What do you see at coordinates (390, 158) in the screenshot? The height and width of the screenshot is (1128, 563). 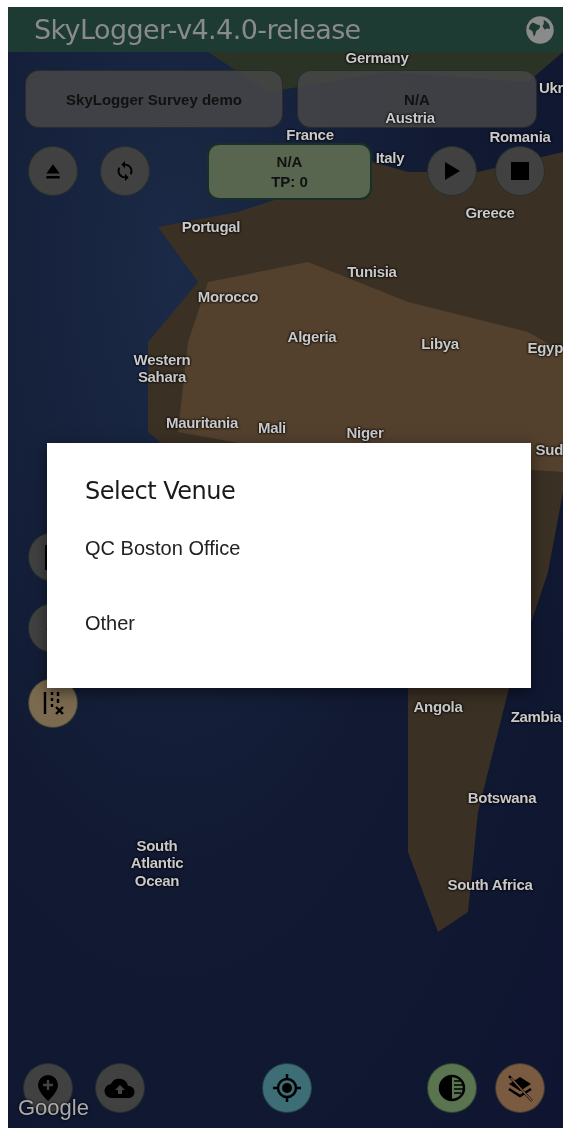 I see `map-label: Italy` at bounding box center [390, 158].